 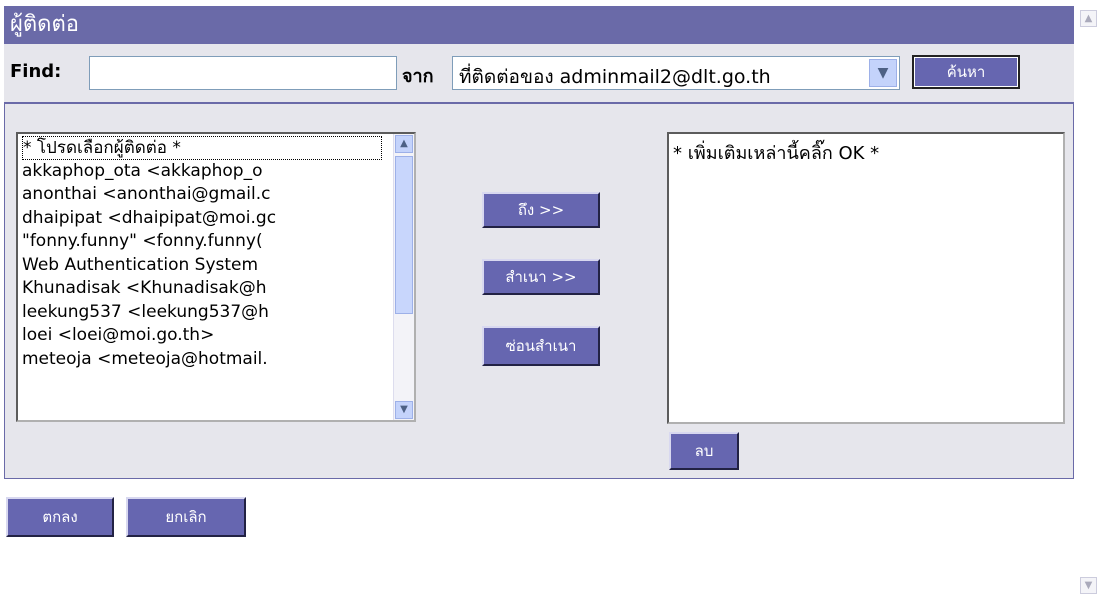 What do you see at coordinates (205, 313) in the screenshot?
I see `contact-option: leekung537 <leekung537@h` at bounding box center [205, 313].